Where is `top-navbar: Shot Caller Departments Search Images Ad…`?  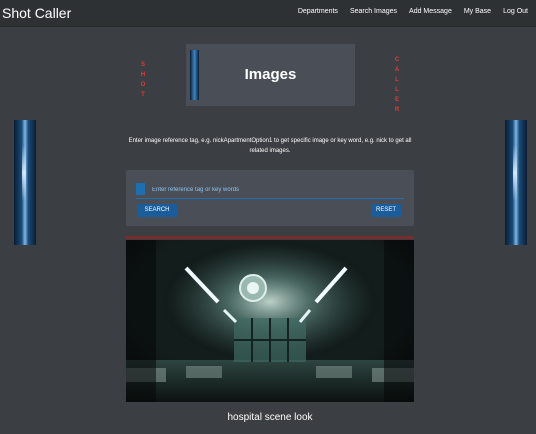 top-navbar: Shot Caller Departments Search Images Ad… is located at coordinates (268, 13).